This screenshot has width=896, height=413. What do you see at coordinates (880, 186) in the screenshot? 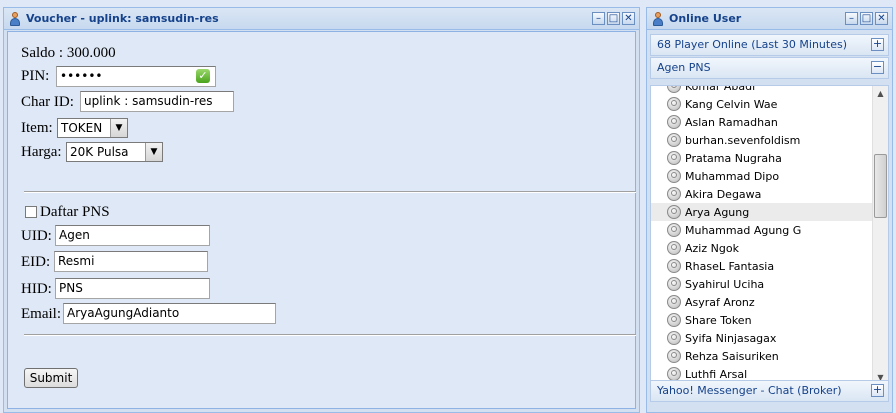
I see `scrollbar-thumb` at bounding box center [880, 186].